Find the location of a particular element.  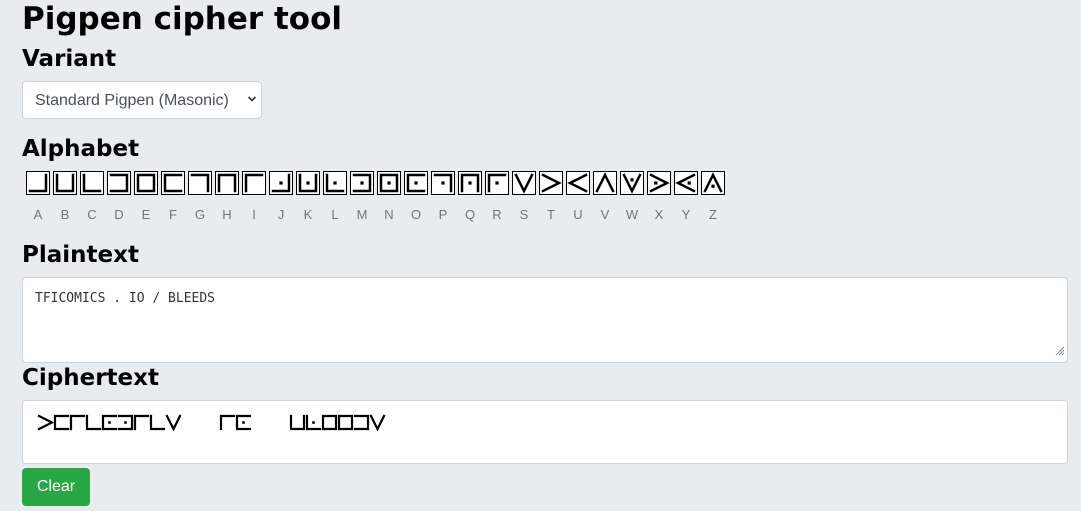

ciphertext-glyphs is located at coordinates (211, 423).